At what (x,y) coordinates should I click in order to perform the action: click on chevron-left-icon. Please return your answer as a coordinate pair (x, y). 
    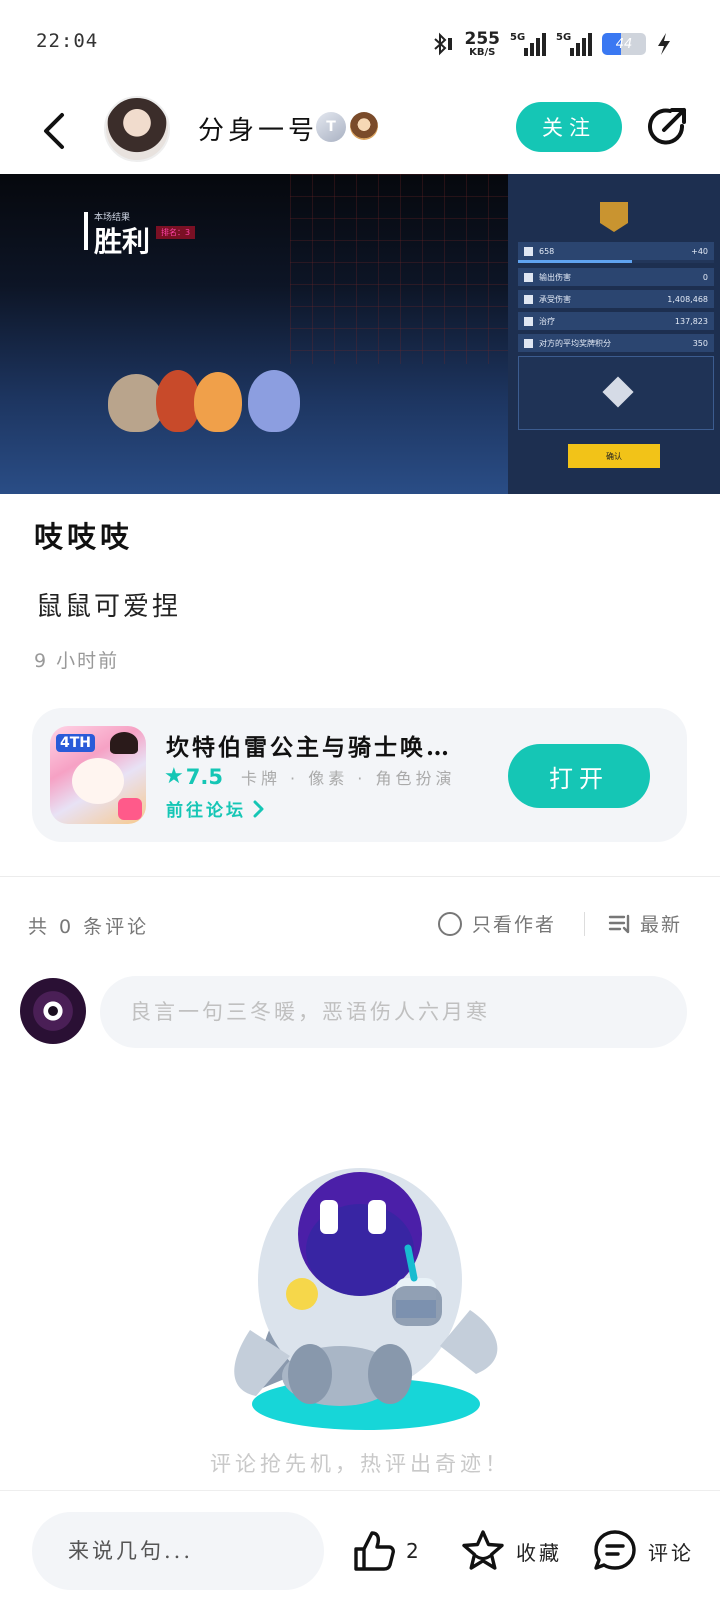
    Looking at the image, I should click on (54, 131).